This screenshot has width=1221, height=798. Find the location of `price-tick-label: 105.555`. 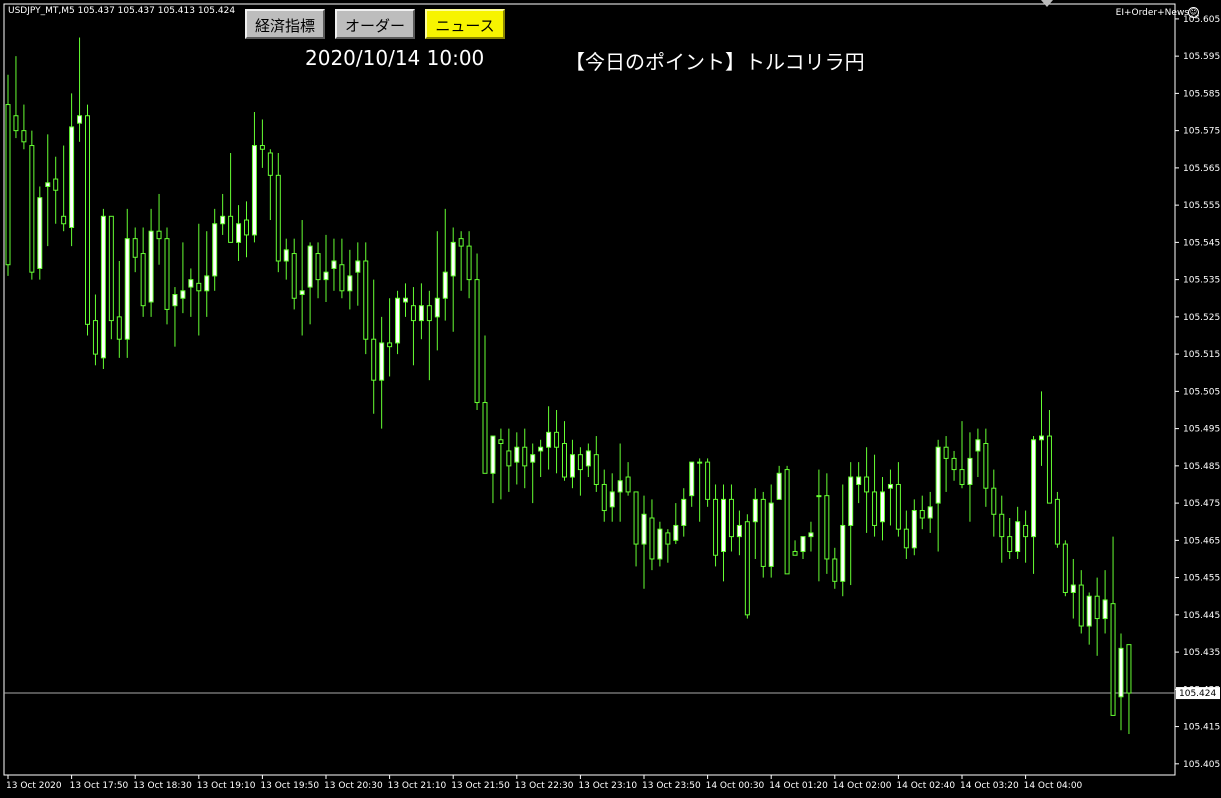

price-tick-label: 105.555 is located at coordinates (1201, 206).